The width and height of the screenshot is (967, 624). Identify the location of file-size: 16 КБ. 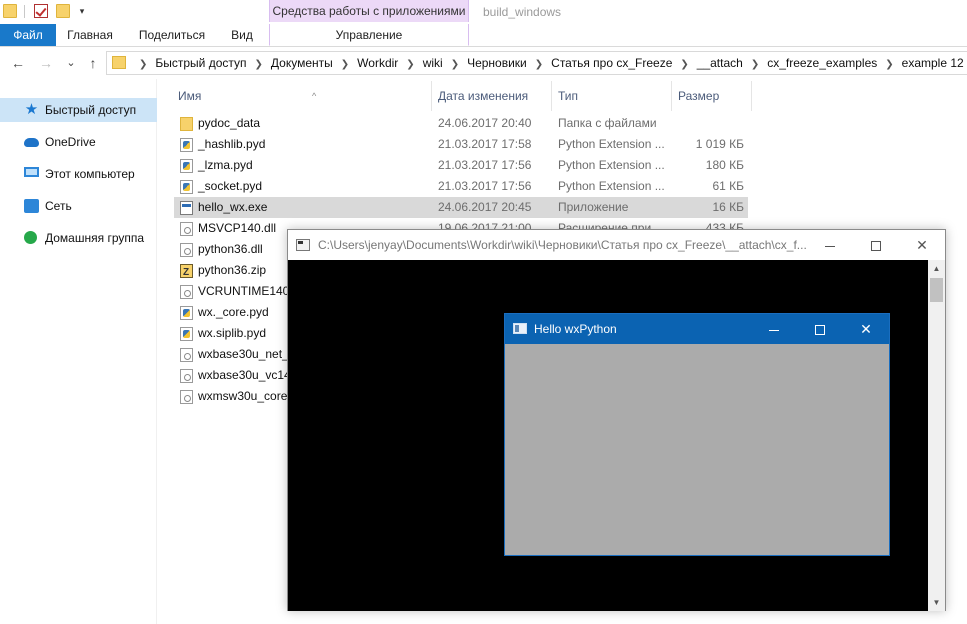
(728, 207).